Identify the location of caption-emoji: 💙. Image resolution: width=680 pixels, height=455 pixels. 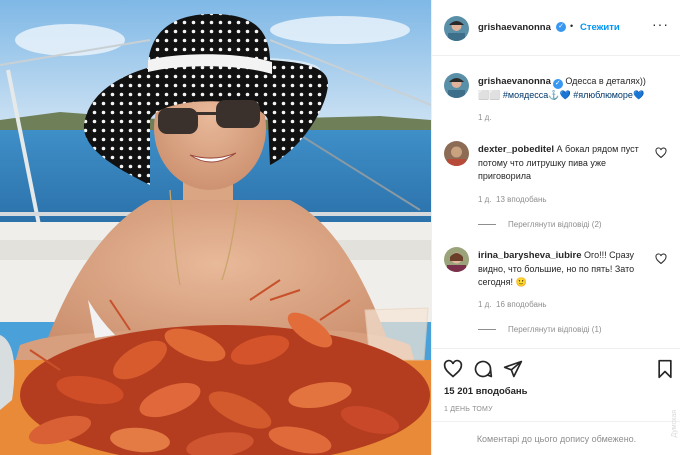
(638, 95).